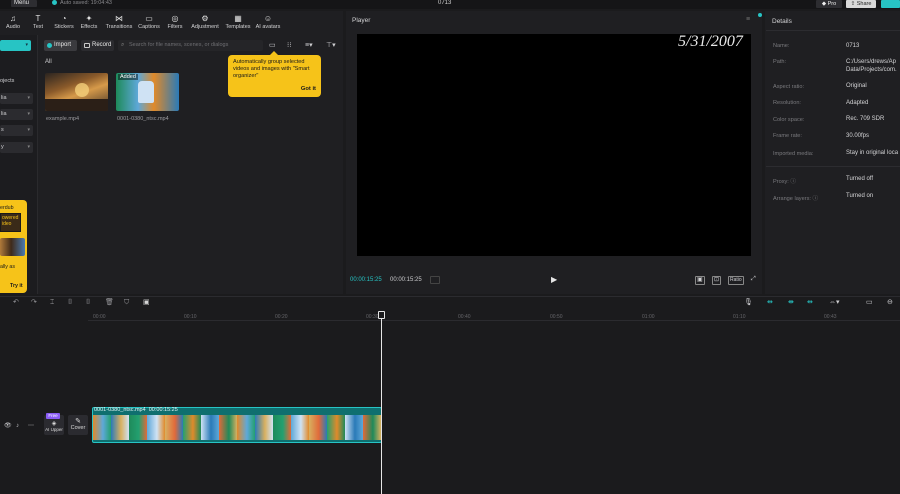  Describe the element at coordinates (89, 22) in the screenshot. I see `tool-effects: ✦ Effects` at that location.